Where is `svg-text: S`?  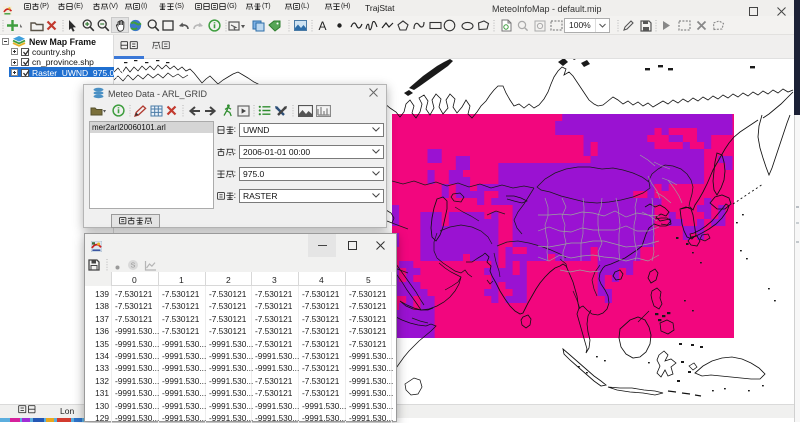
svg-text: S is located at coordinates (133, 265).